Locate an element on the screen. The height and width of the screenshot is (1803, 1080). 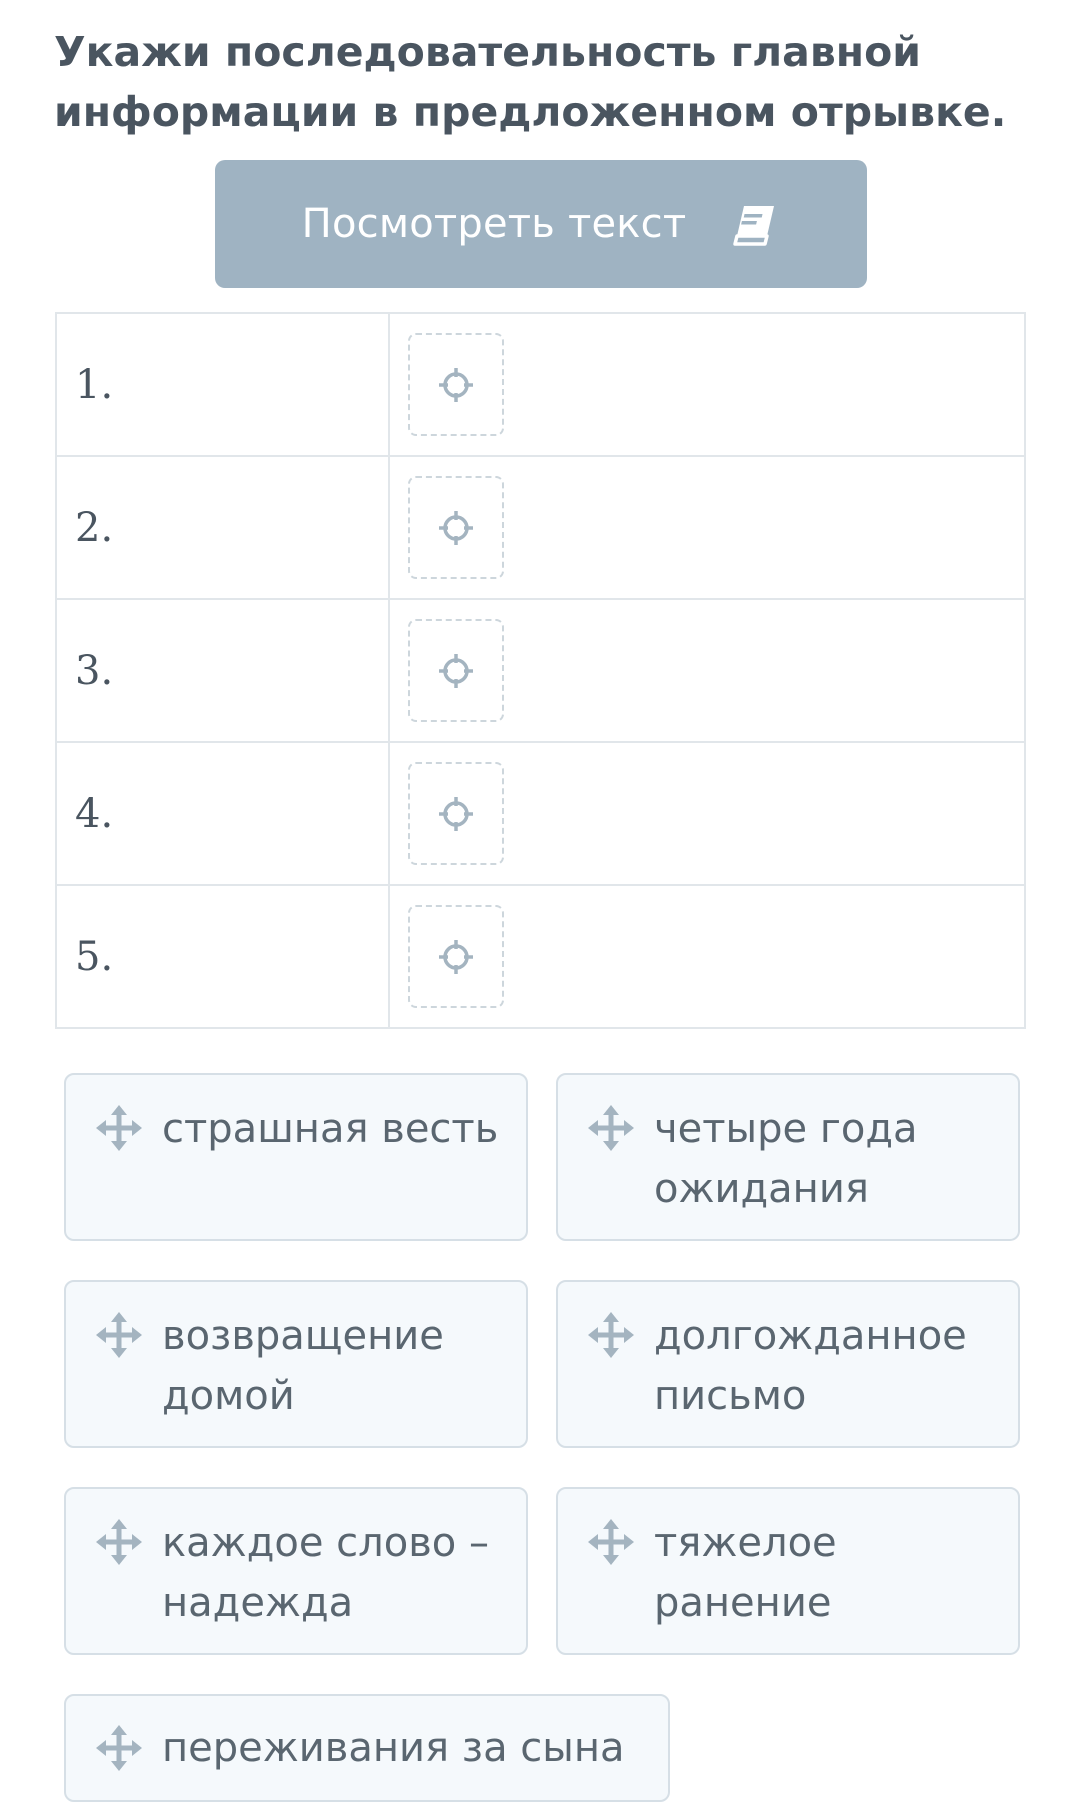
view-text-button: Посмотреть текст is located at coordinates (541, 224).